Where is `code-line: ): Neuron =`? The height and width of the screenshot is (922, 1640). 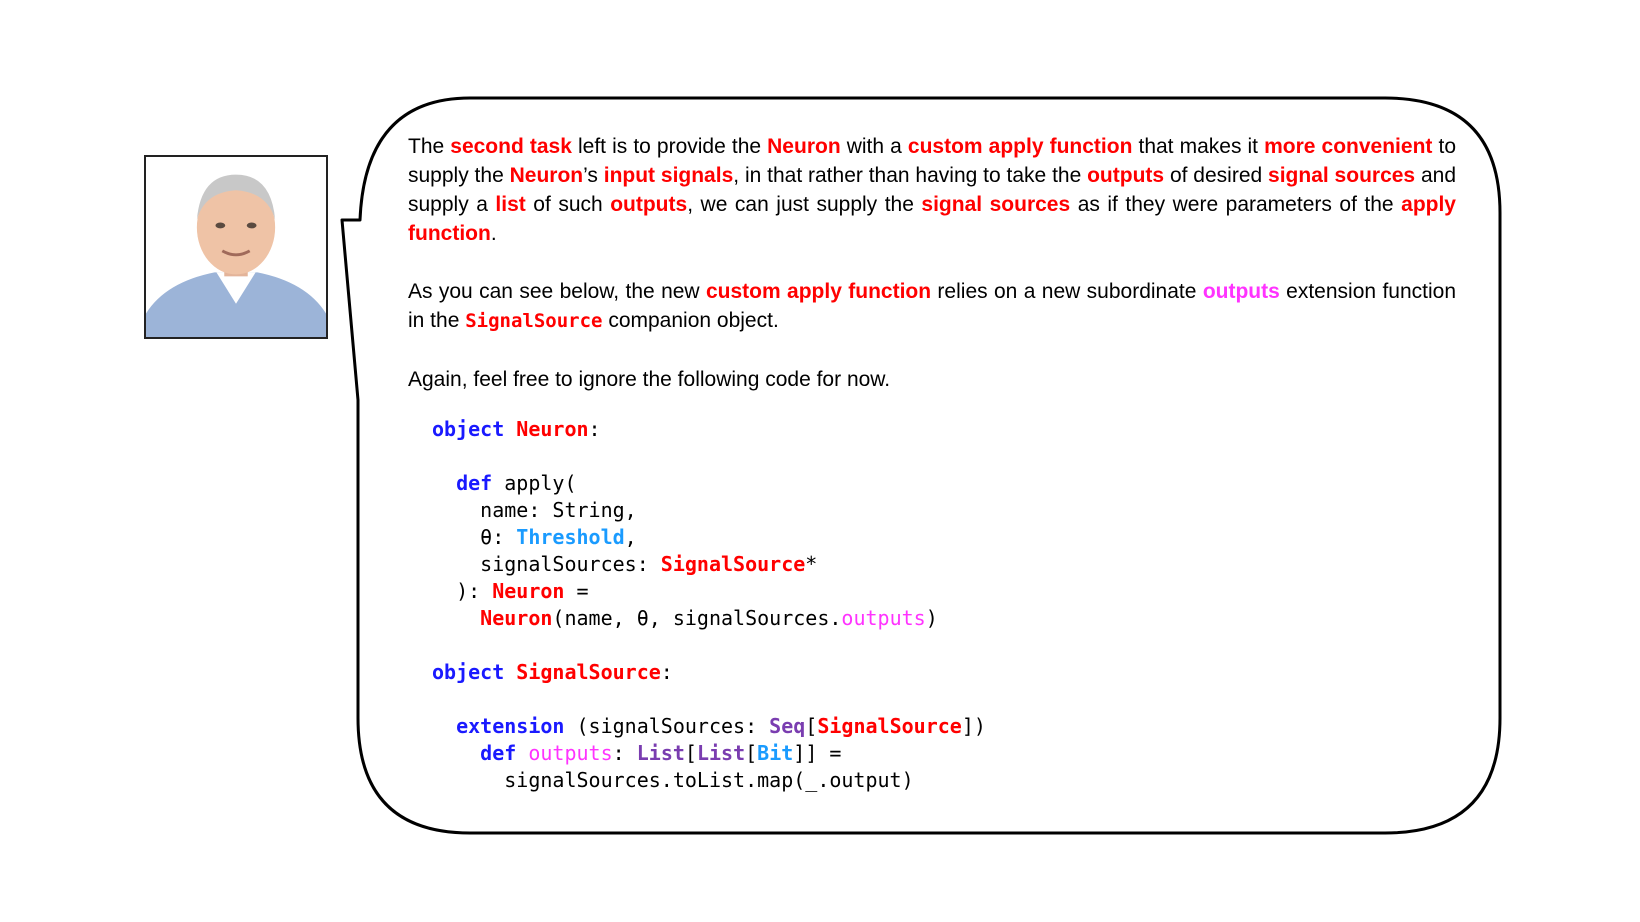 code-line: ): Neuron = is located at coordinates (944, 591).